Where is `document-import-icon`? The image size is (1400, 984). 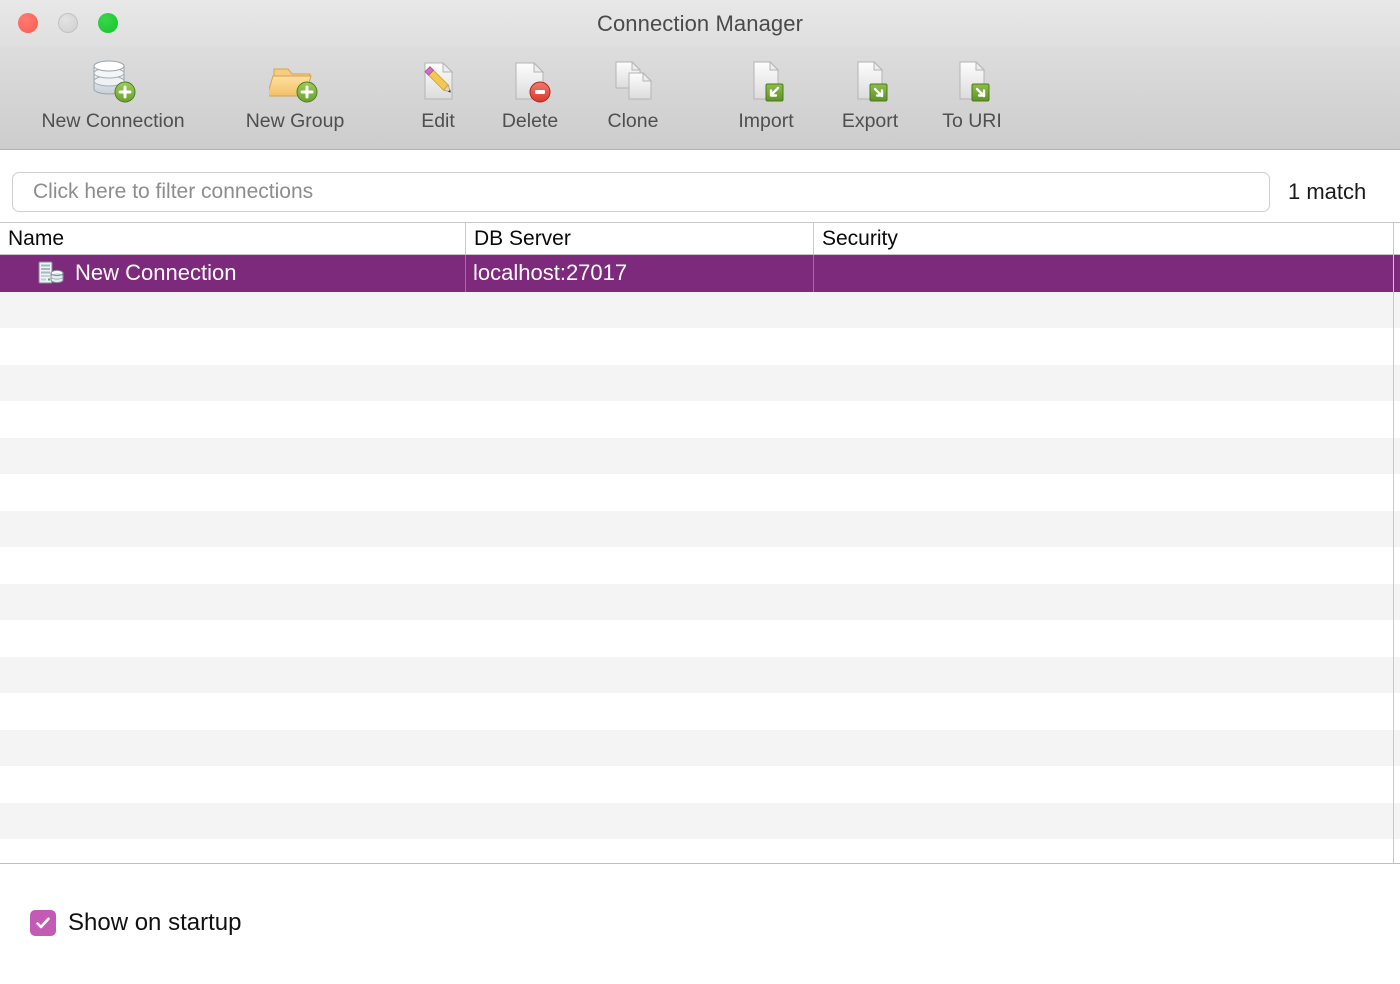
document-import-icon is located at coordinates (766, 80).